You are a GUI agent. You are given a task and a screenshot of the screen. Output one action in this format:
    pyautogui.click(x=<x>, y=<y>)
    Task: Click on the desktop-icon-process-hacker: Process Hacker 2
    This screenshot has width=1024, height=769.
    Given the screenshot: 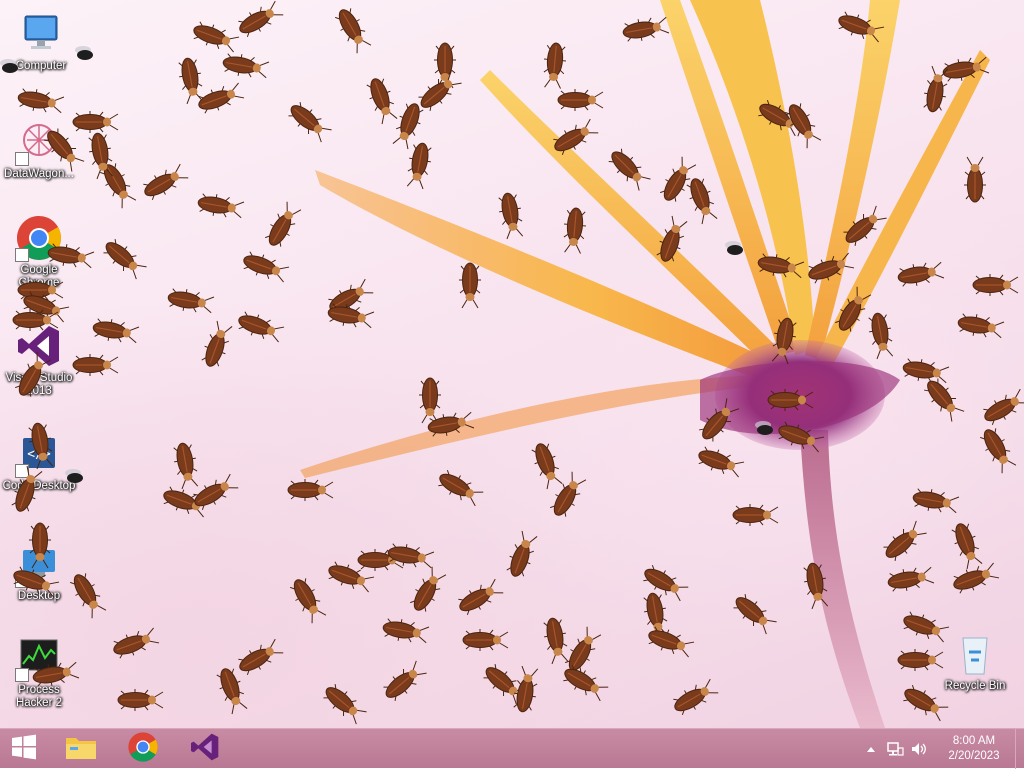 What is the action you would take?
    pyautogui.click(x=39, y=672)
    